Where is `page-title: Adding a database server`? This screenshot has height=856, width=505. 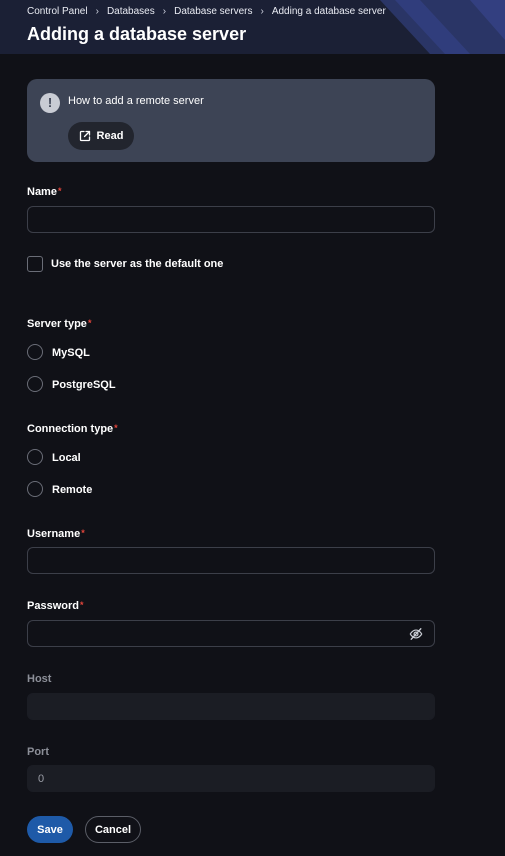
page-title: Adding a database server is located at coordinates (137, 34).